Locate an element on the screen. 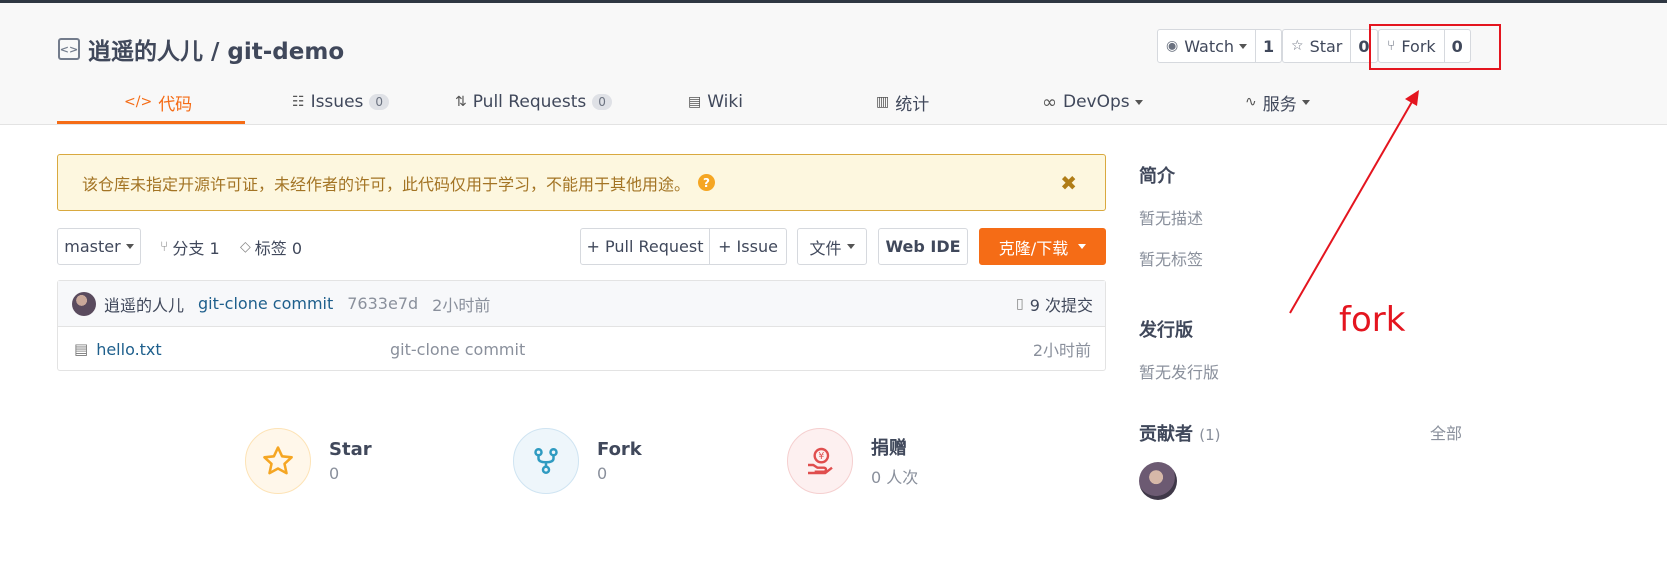  donate-icon: ¥ is located at coordinates (820, 461).